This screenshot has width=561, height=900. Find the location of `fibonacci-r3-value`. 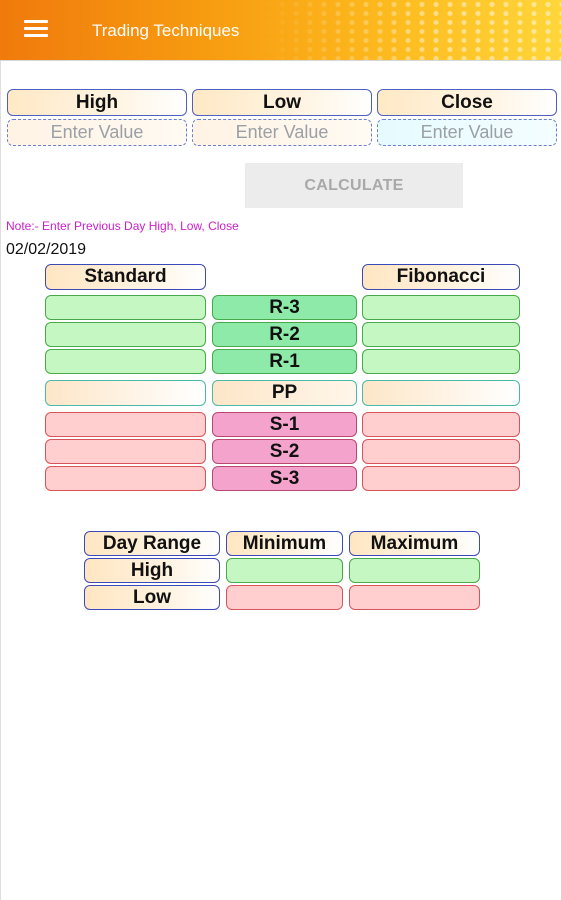

fibonacci-r3-value is located at coordinates (441, 307).